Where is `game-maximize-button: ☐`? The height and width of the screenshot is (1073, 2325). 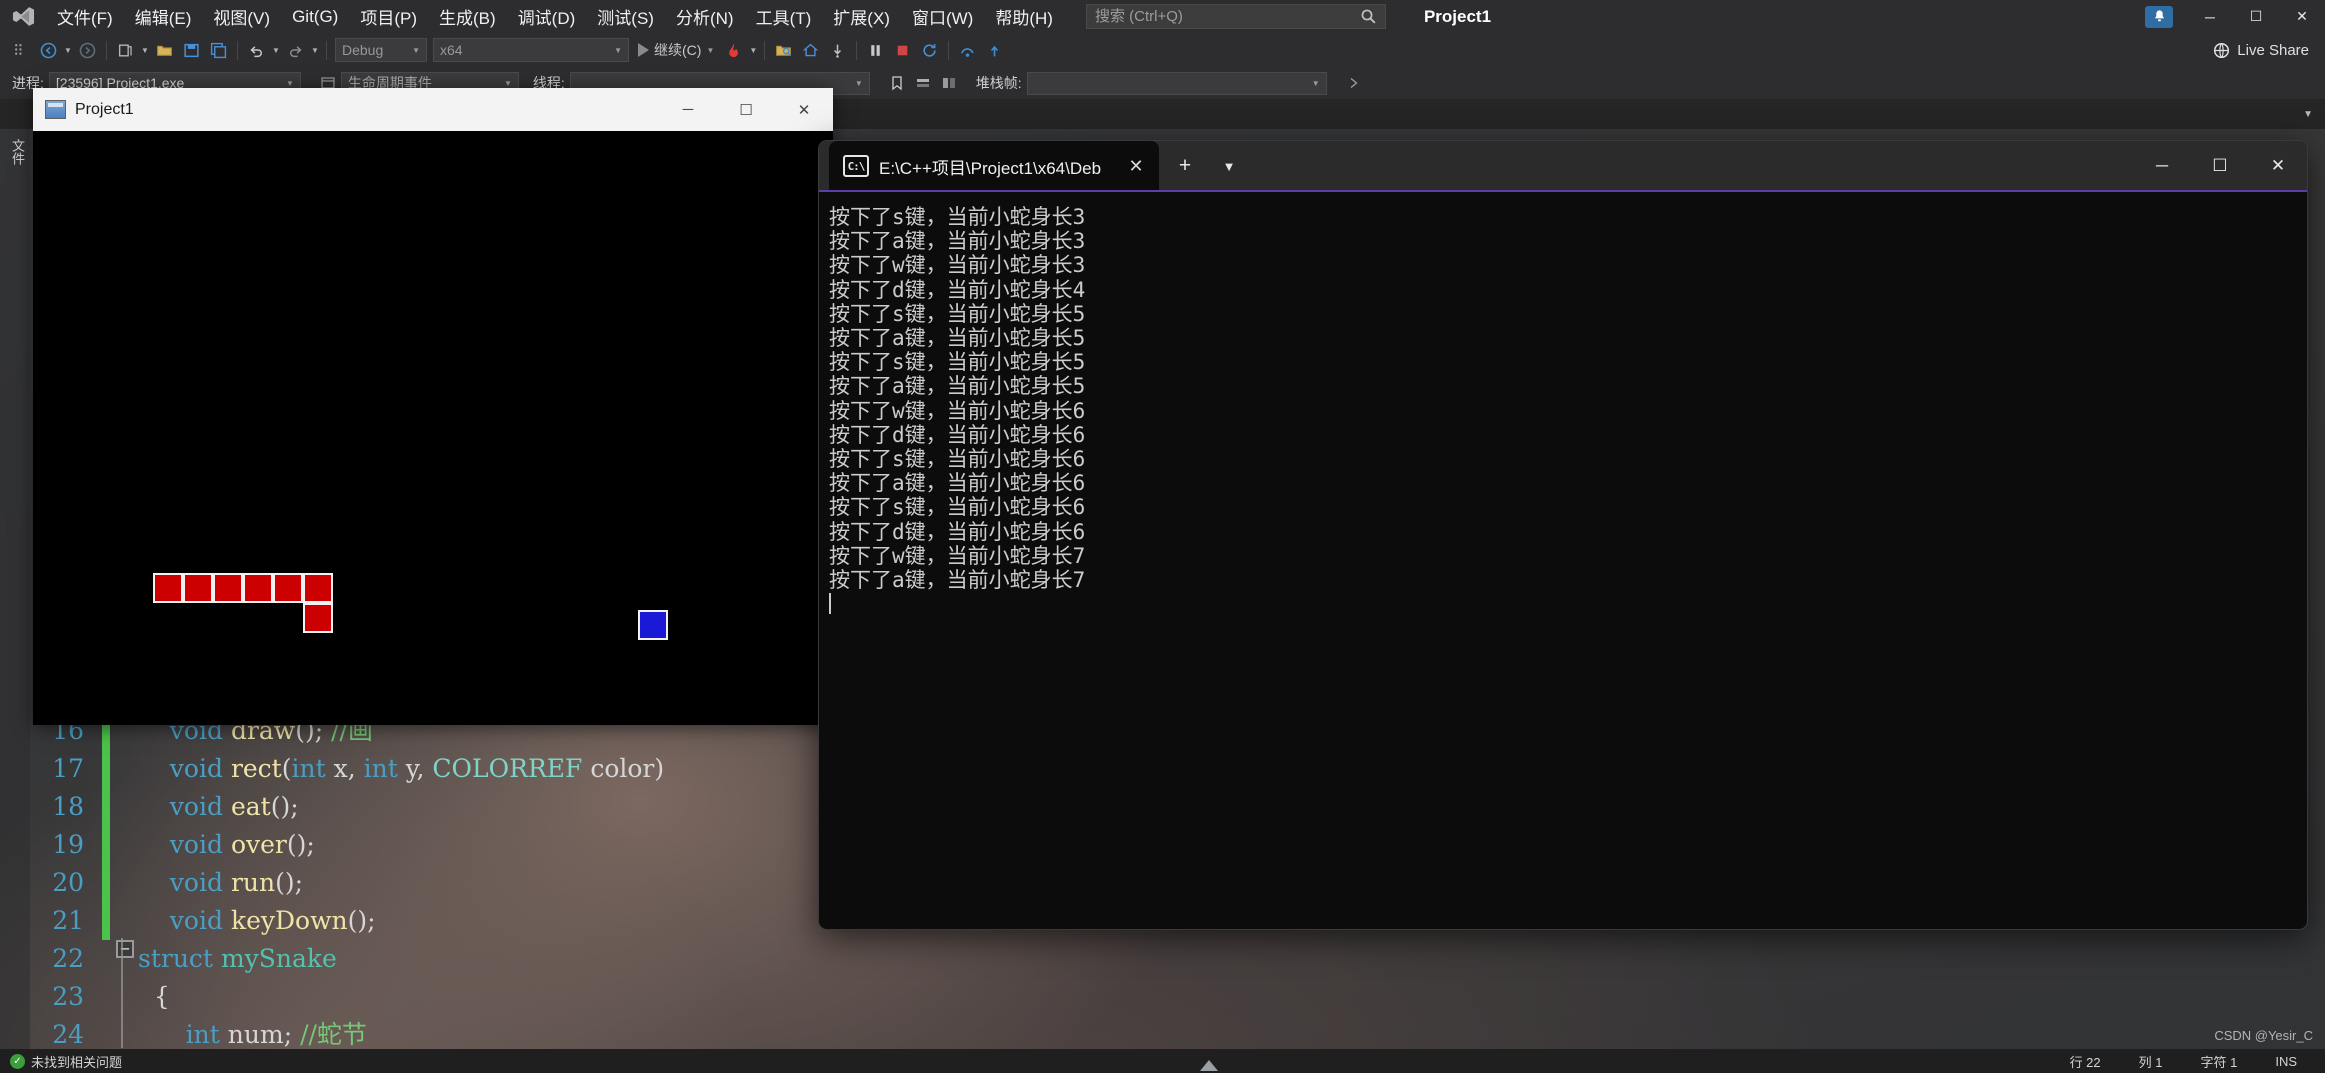
game-maximize-button: ☐ is located at coordinates (746, 109).